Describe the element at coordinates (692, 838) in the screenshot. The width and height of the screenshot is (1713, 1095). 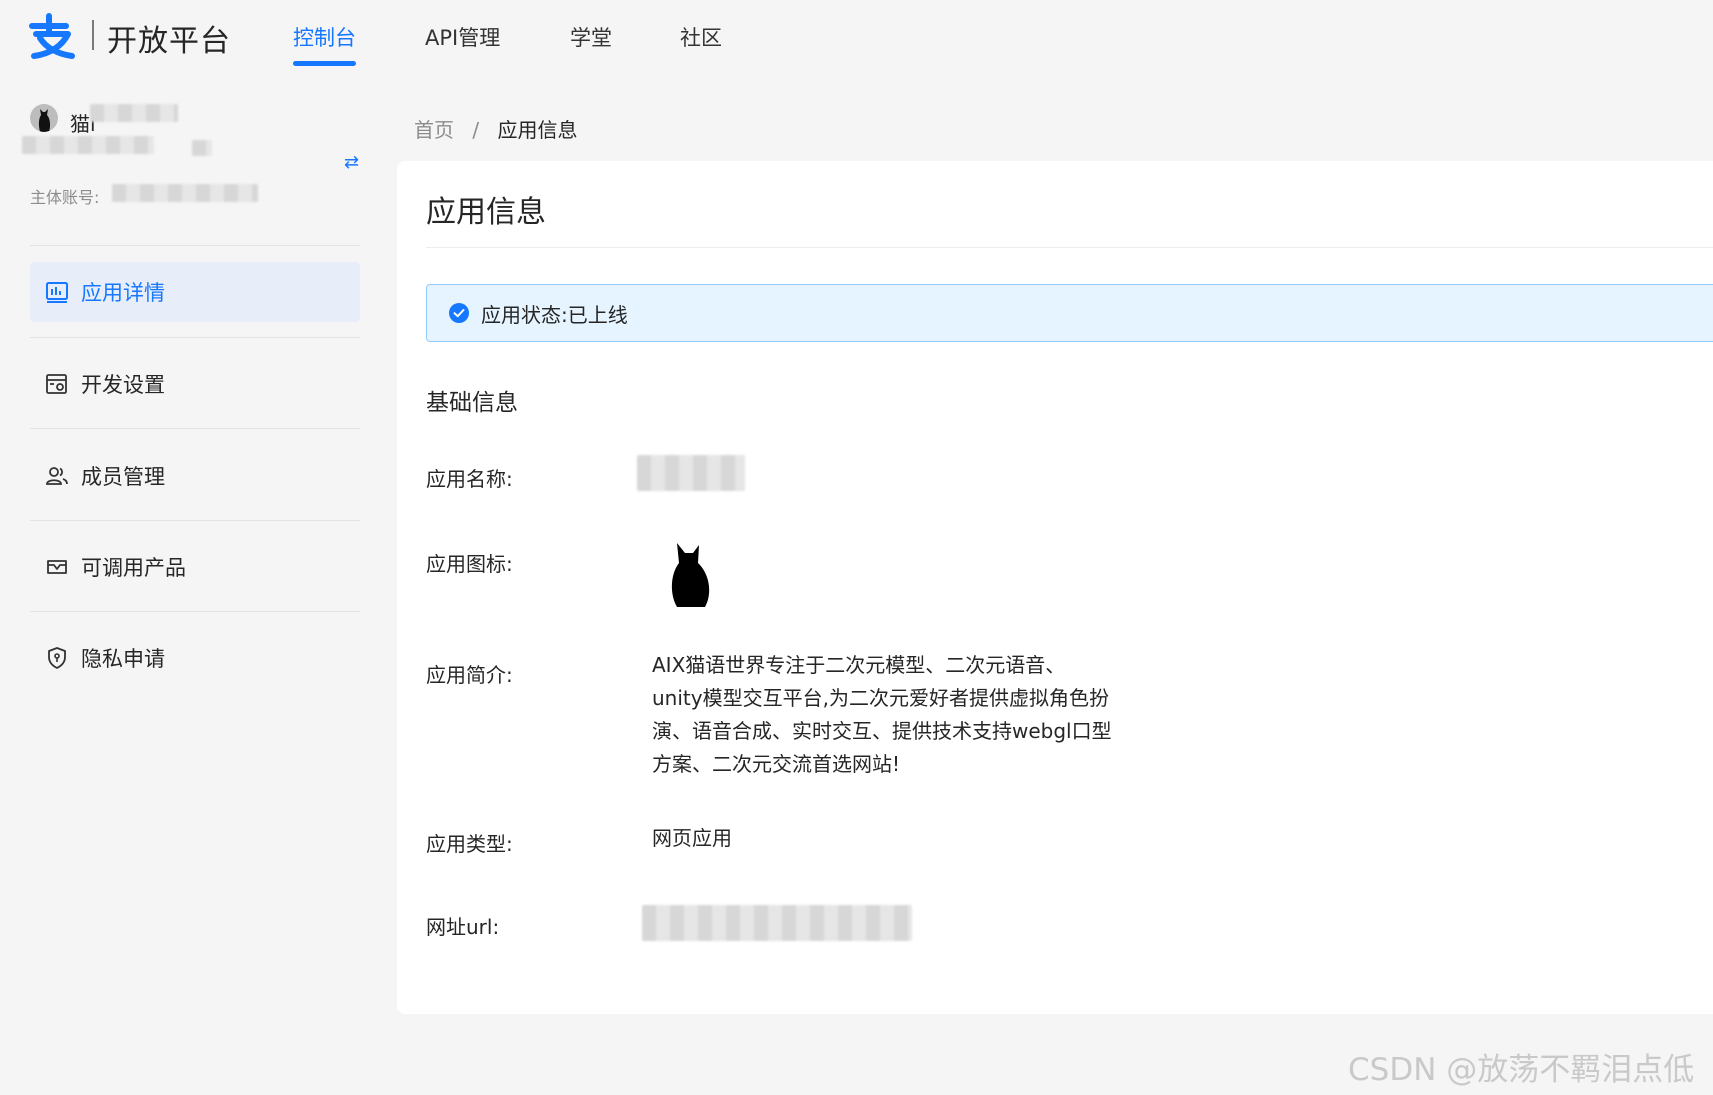
I see `app-type-value: 网页应用` at that location.